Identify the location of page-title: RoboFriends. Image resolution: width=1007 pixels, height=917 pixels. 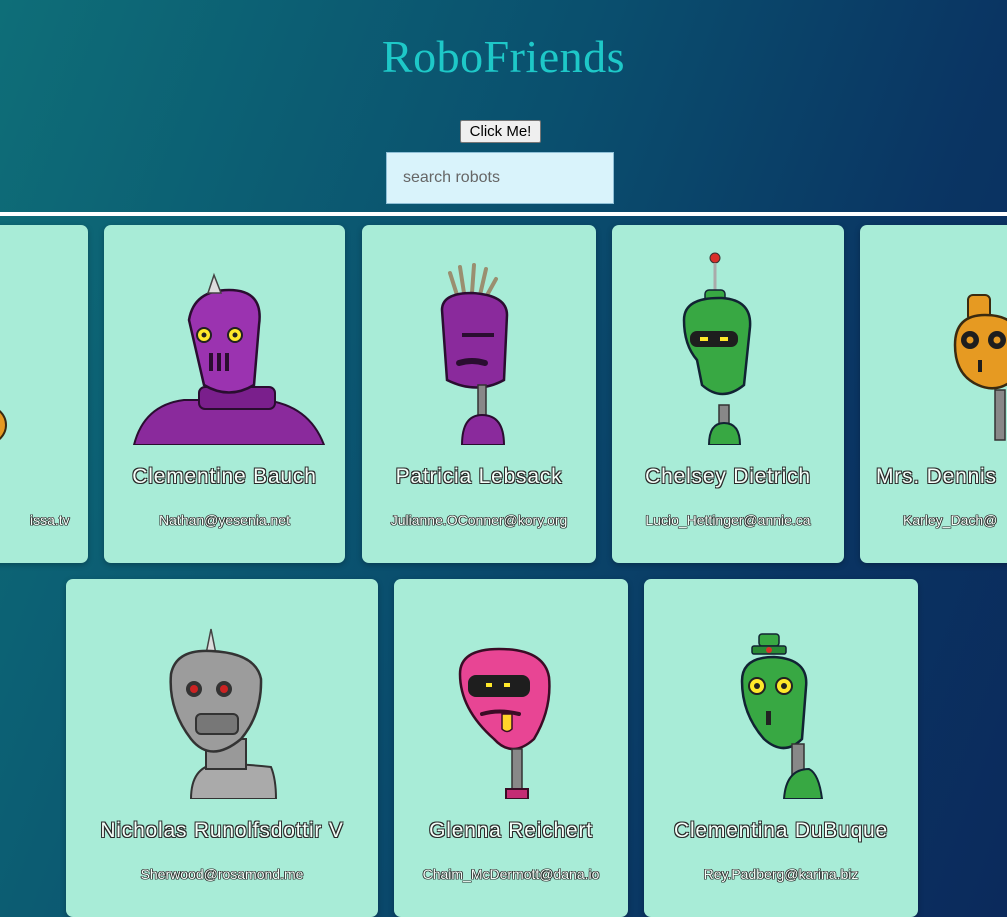
(503, 56).